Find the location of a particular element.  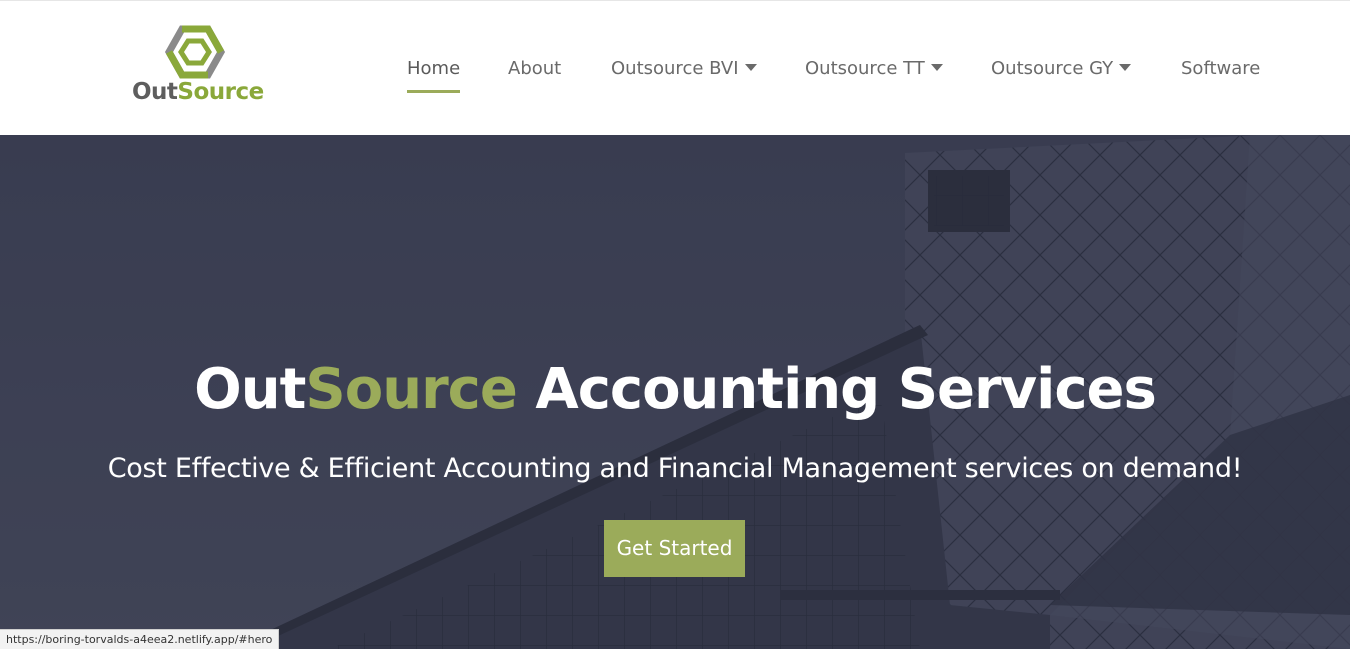

get-started-button: Get Started is located at coordinates (674, 548).